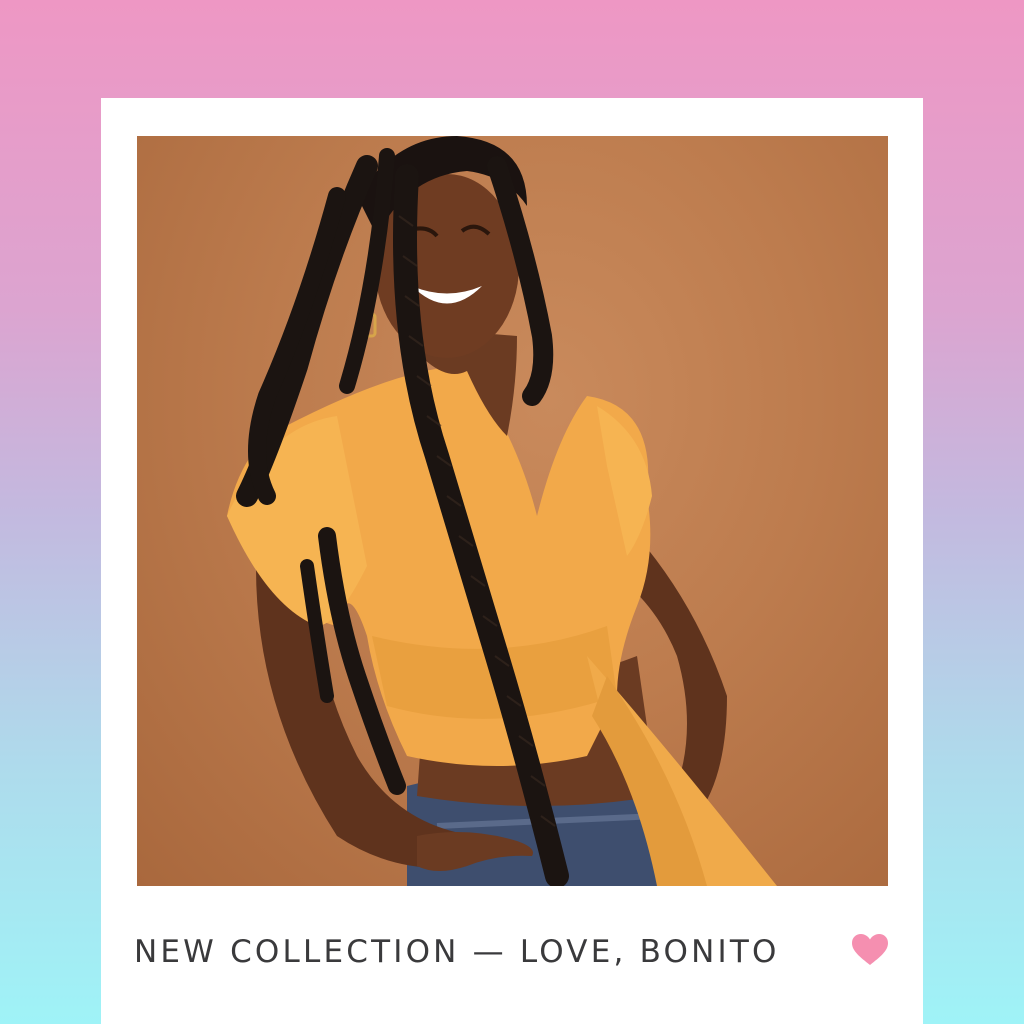 The height and width of the screenshot is (1024, 1024). What do you see at coordinates (870, 950) in the screenshot?
I see `heart-icon` at bounding box center [870, 950].